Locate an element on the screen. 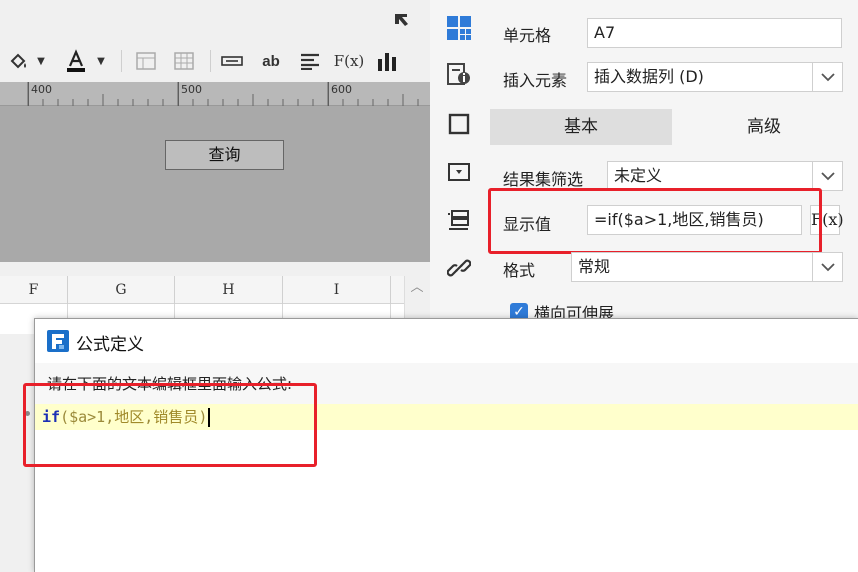 The height and width of the screenshot is (572, 858). format-label: 格式 is located at coordinates (519, 270).